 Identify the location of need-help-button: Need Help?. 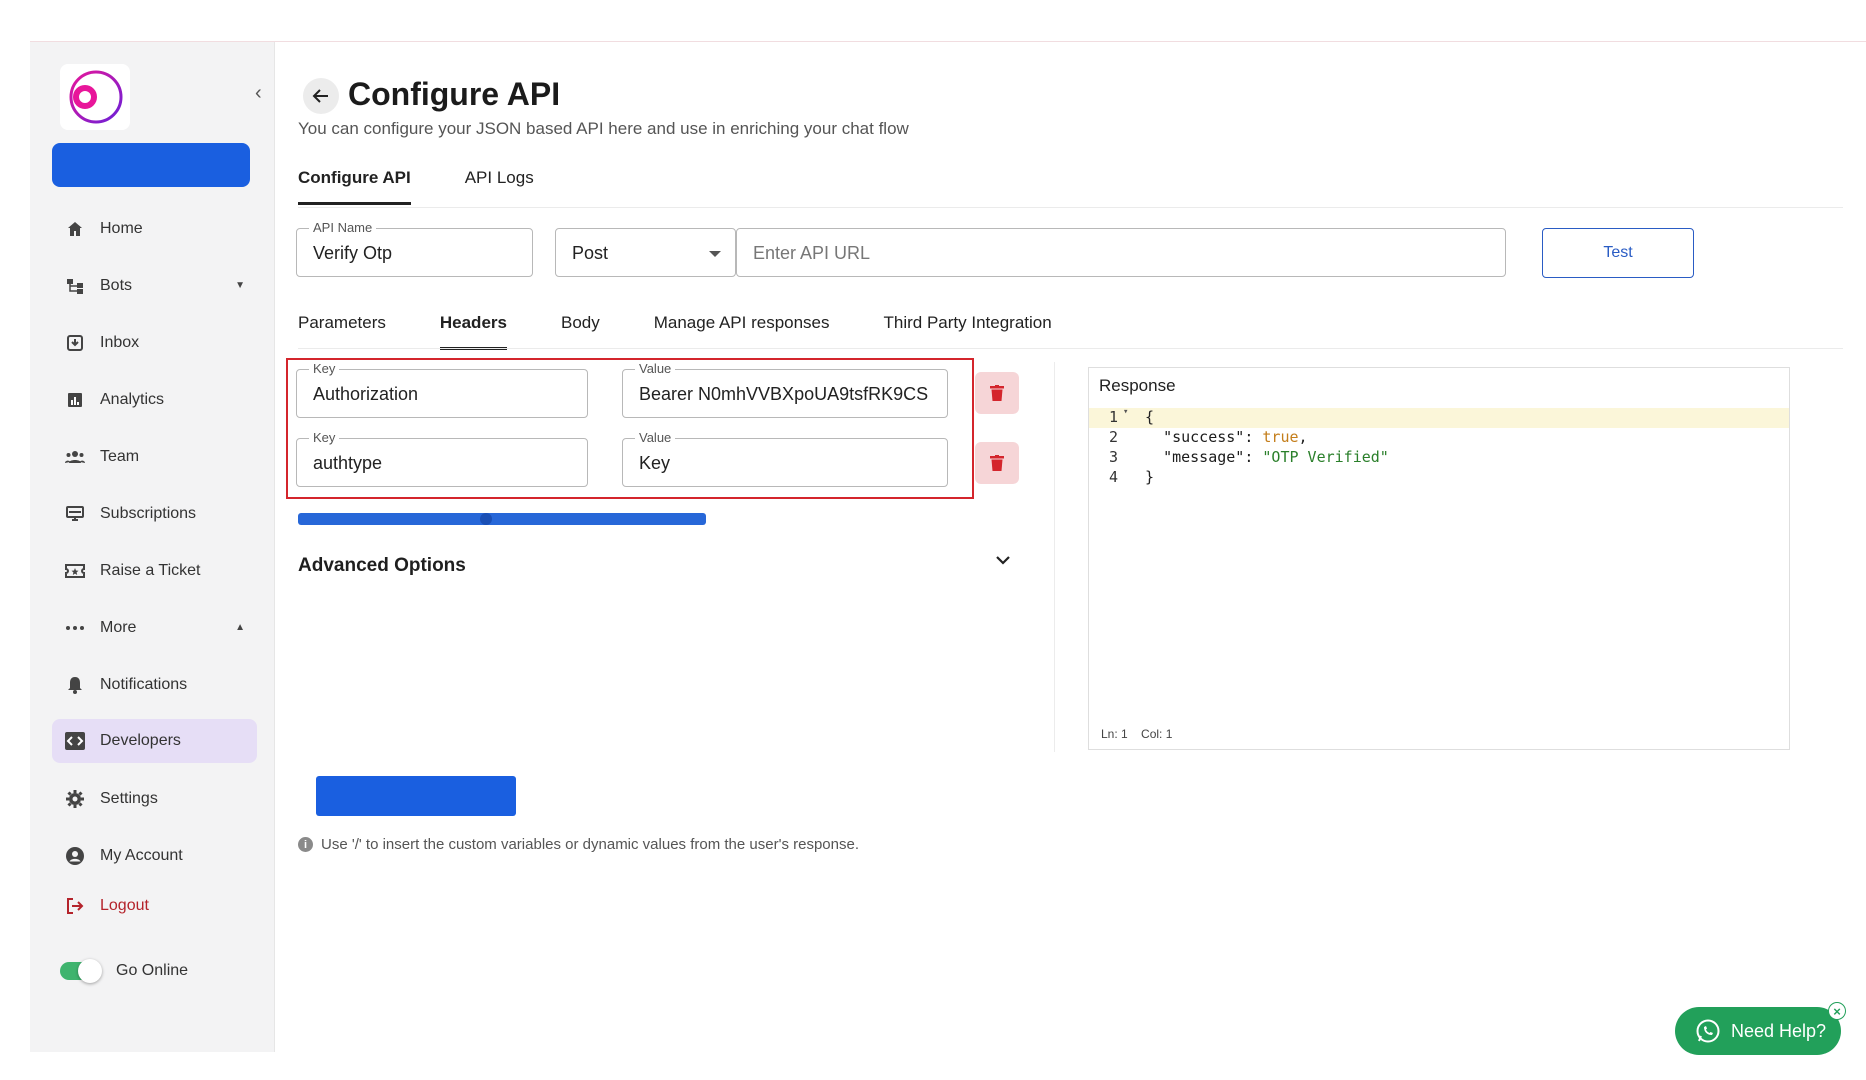
(1758, 1031).